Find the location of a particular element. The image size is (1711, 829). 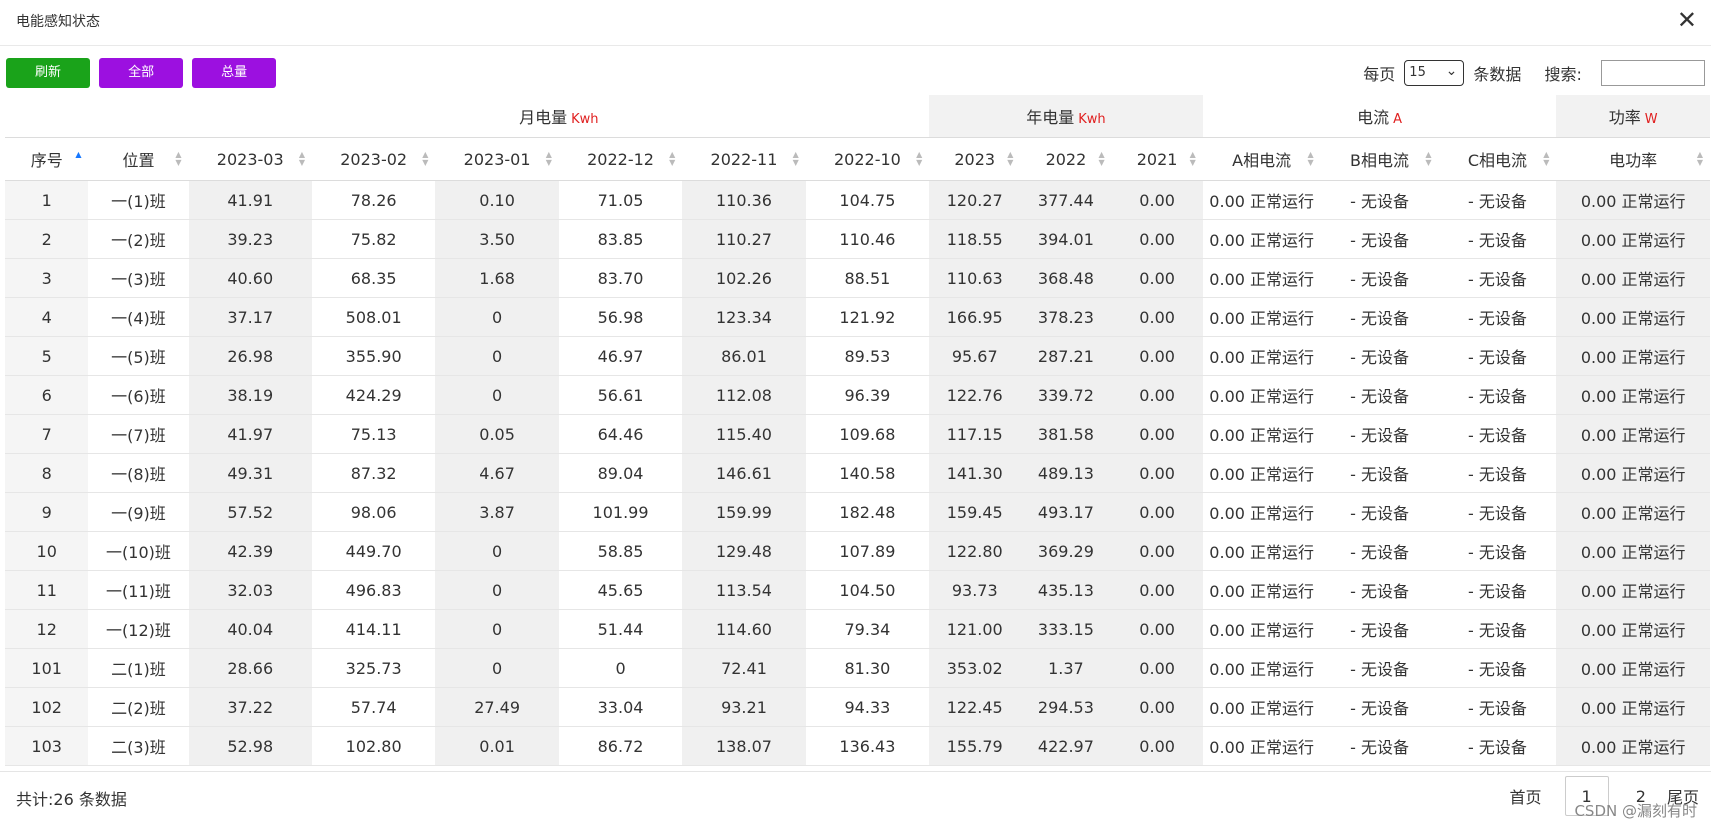

column-header: A相电流 ▲ ▼ is located at coordinates (1261, 159).